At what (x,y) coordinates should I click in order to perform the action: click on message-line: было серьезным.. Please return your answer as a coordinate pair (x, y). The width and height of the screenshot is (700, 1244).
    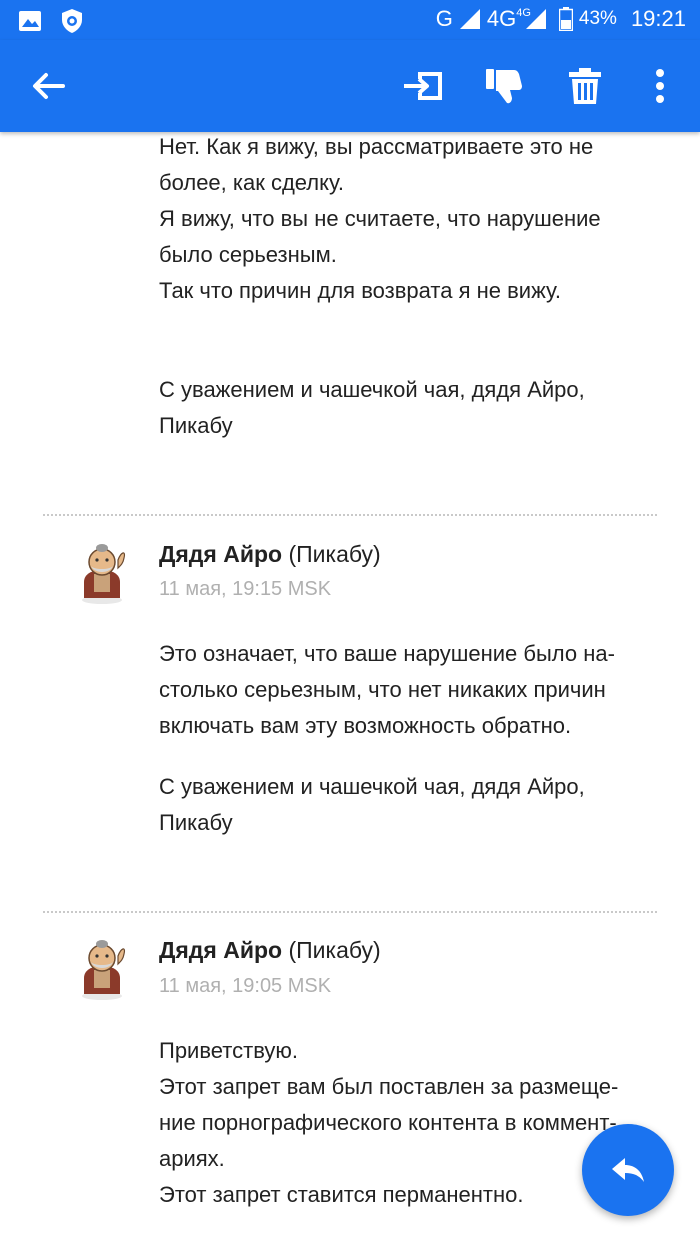
    Looking at the image, I should click on (248, 254).